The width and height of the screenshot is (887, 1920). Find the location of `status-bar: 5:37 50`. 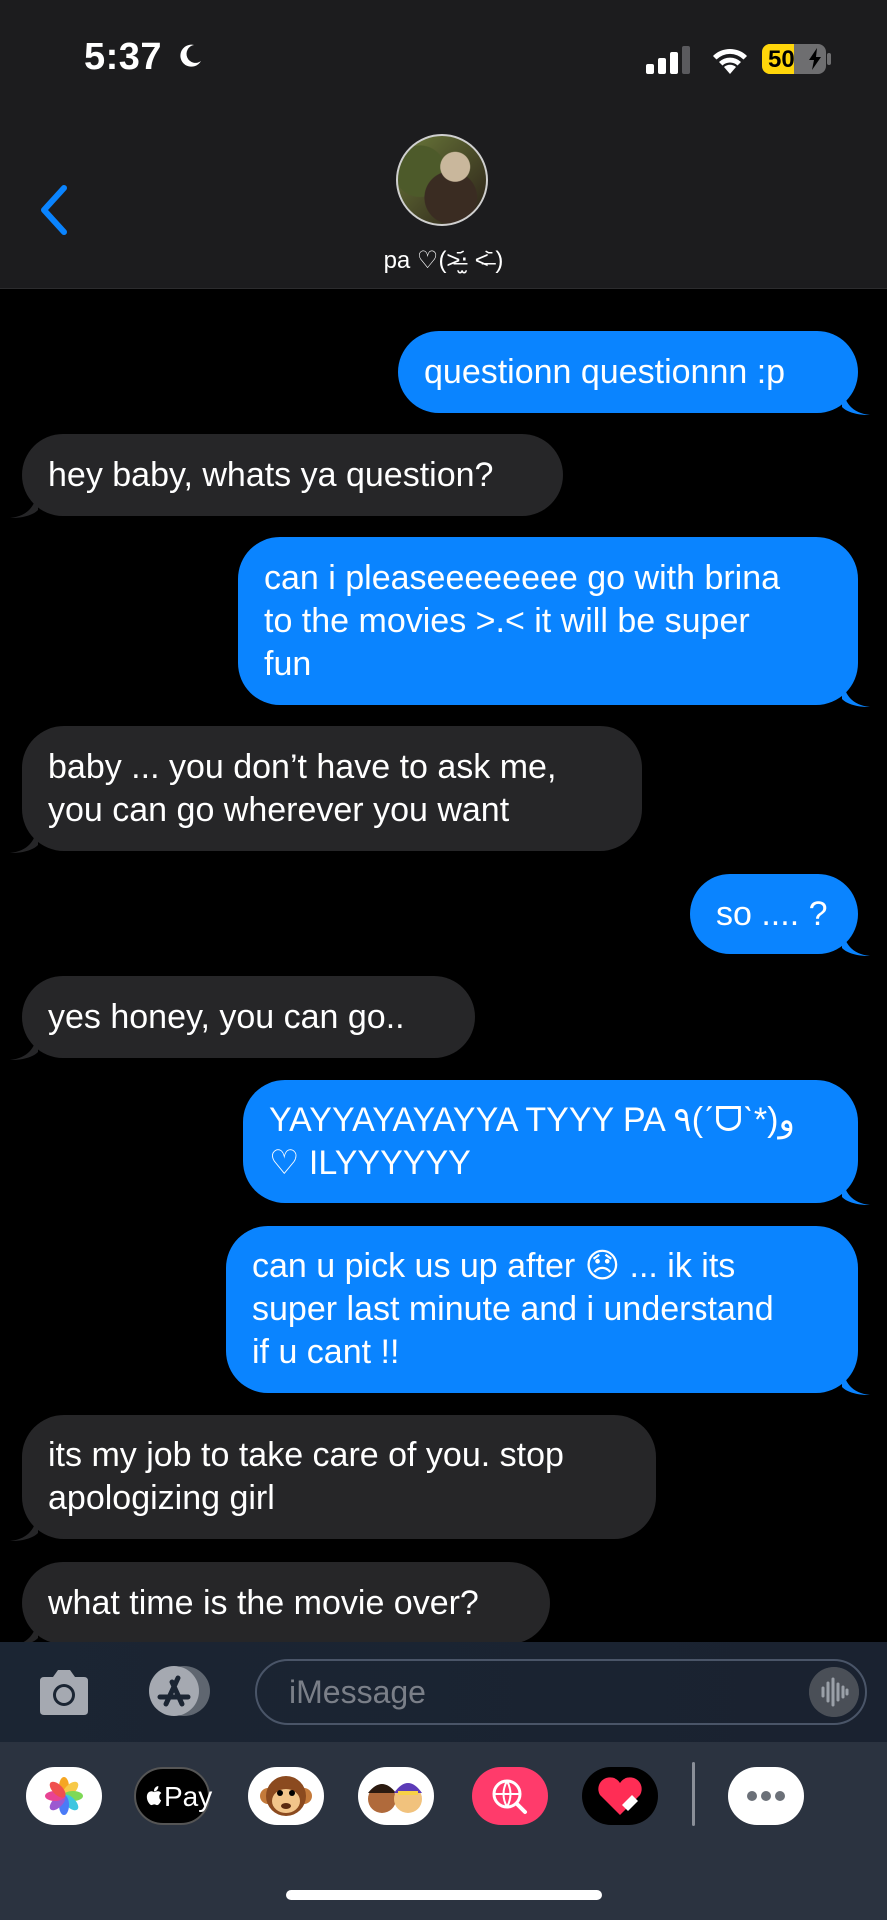

status-bar: 5:37 50 is located at coordinates (443, 55).